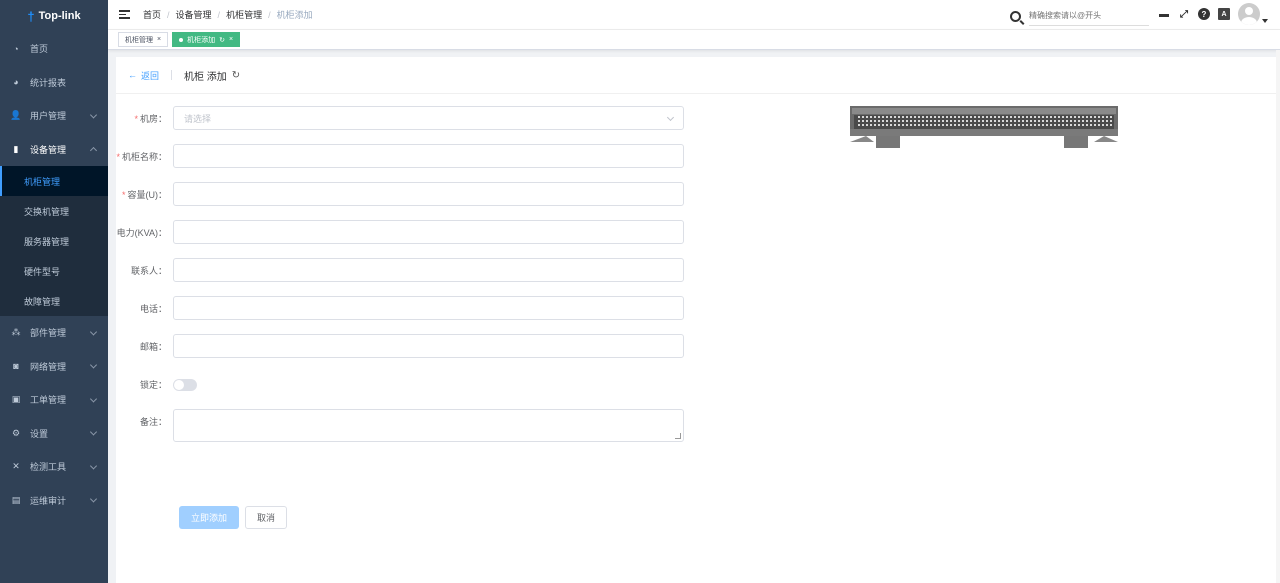  What do you see at coordinates (1249, 14) in the screenshot?
I see `avatar` at bounding box center [1249, 14].